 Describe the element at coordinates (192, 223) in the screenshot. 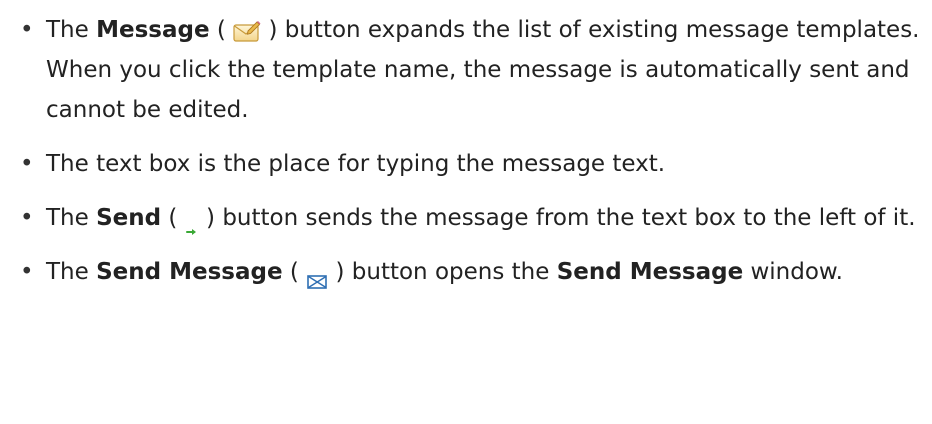

I see `send-arrow-icon` at that location.